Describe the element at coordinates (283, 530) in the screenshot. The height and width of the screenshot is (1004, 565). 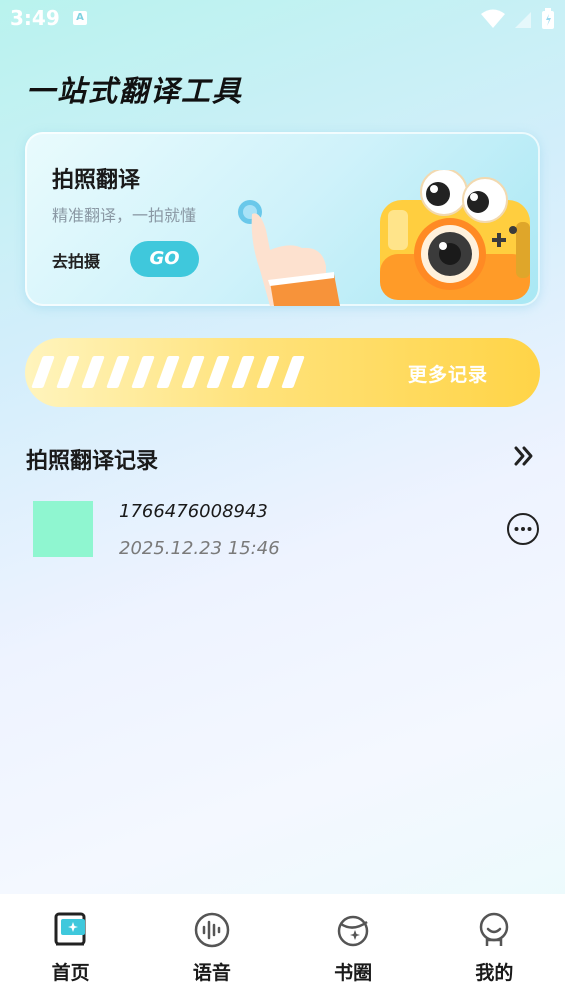
I see `list-item: 1766476008943 2025.12.23 15:46` at that location.